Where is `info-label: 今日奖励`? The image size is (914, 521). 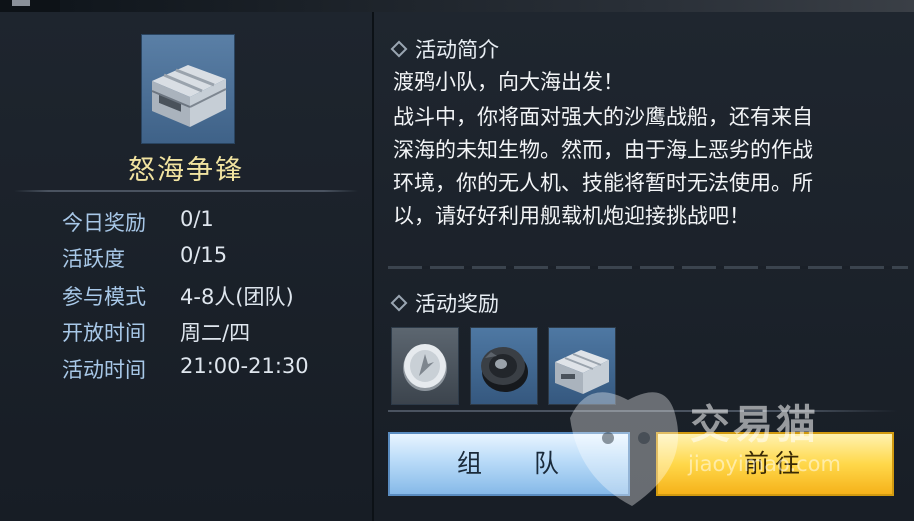 info-label: 今日奖励 is located at coordinates (104, 223).